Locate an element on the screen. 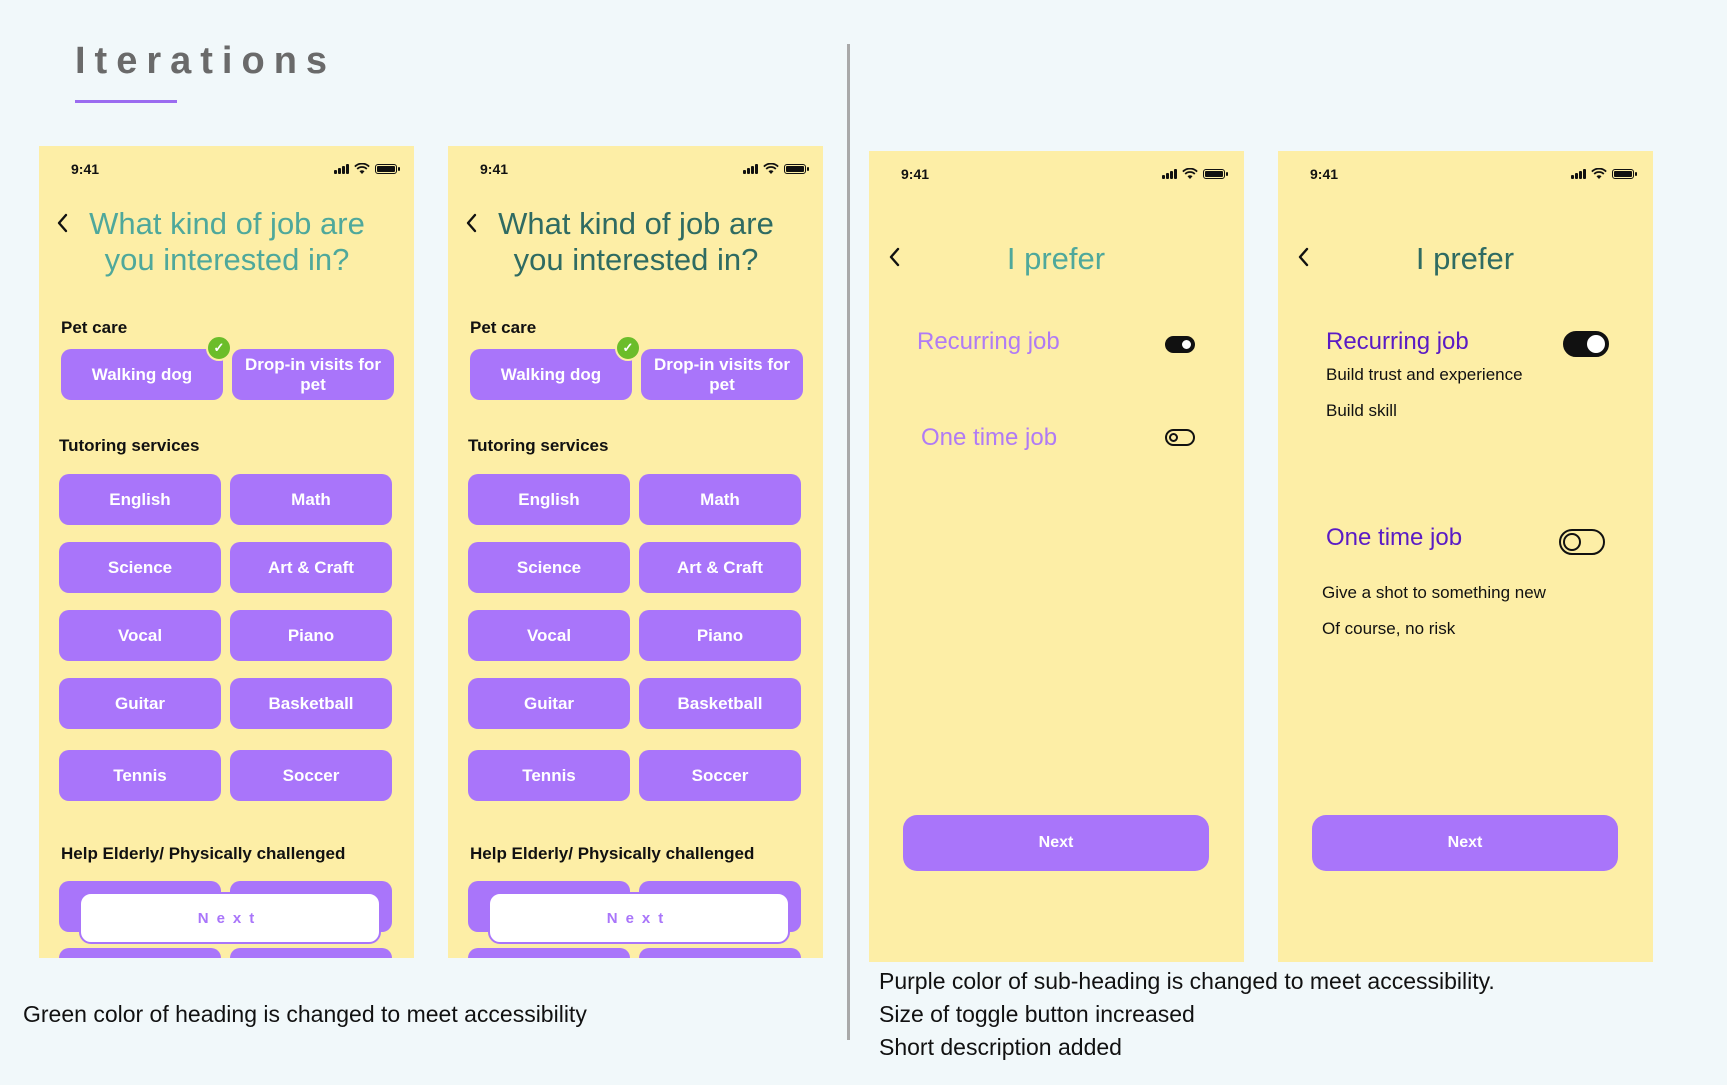 The height and width of the screenshot is (1085, 1727). recurring-desc-2: Build skill is located at coordinates (1361, 410).